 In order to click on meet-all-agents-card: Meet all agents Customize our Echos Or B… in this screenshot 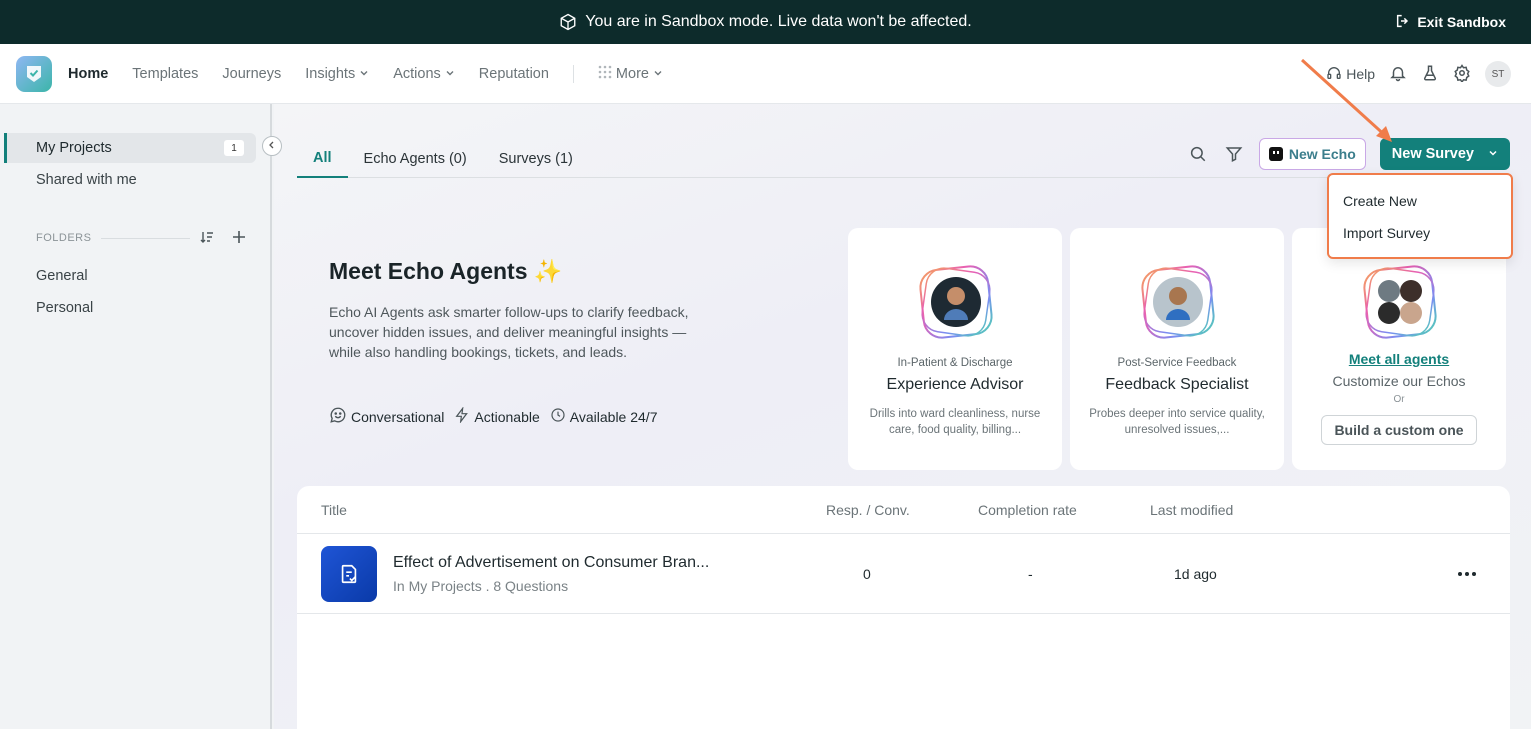, I will do `click(1399, 349)`.